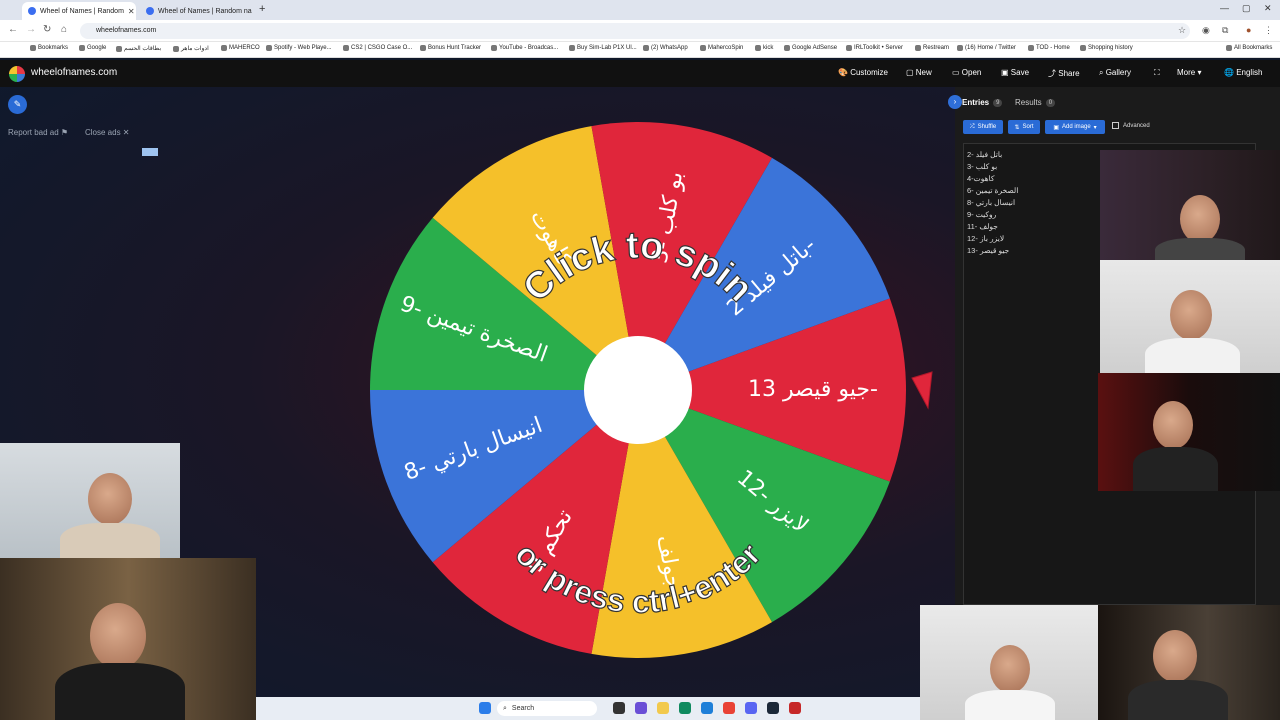  I want to click on bookmark-item: MahercoSpin, so click(721, 48).